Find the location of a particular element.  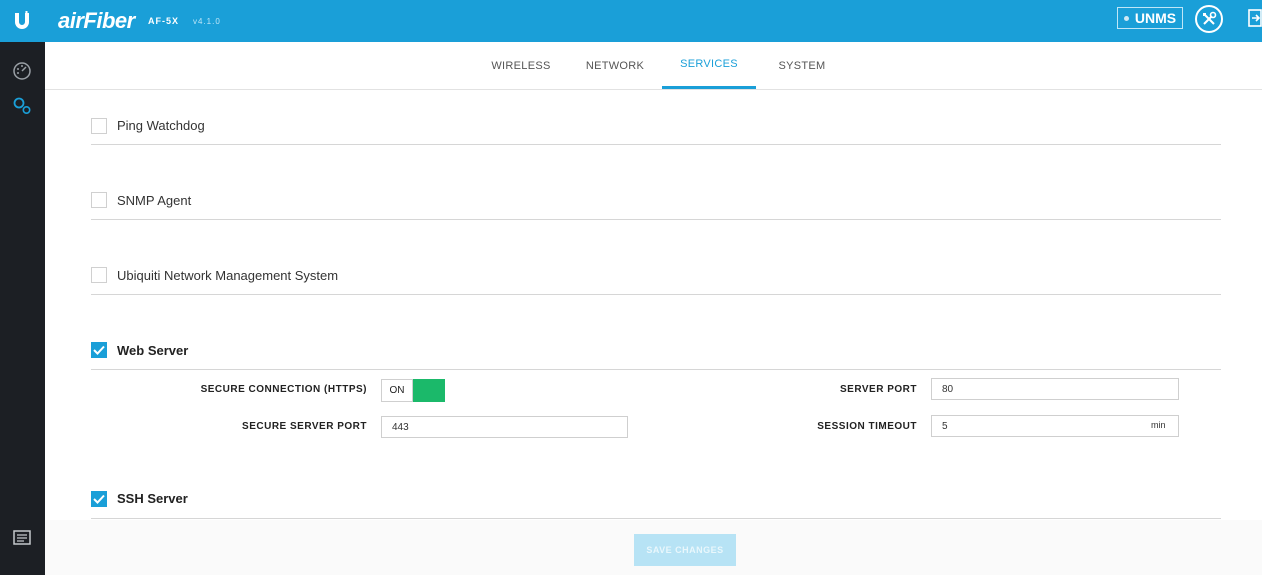

snmp-agent-checkbox is located at coordinates (99, 200).